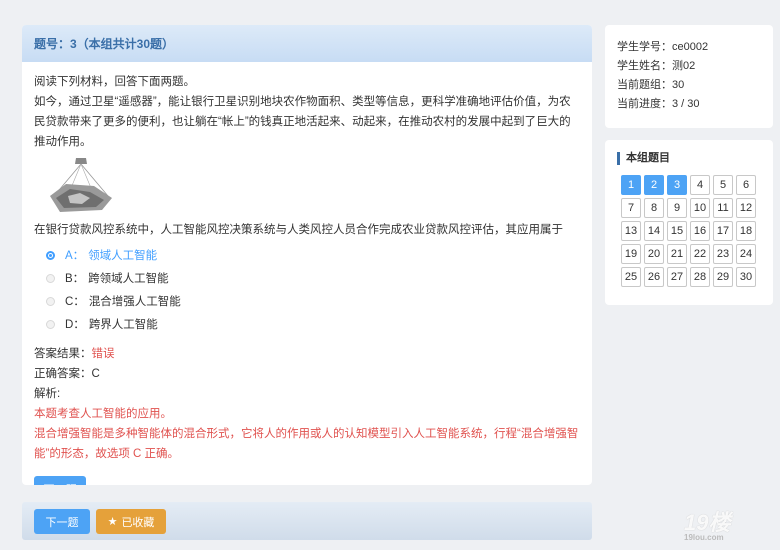 Image resolution: width=780 pixels, height=550 pixels. Describe the element at coordinates (677, 277) in the screenshot. I see `question-number-cell: 27` at that location.